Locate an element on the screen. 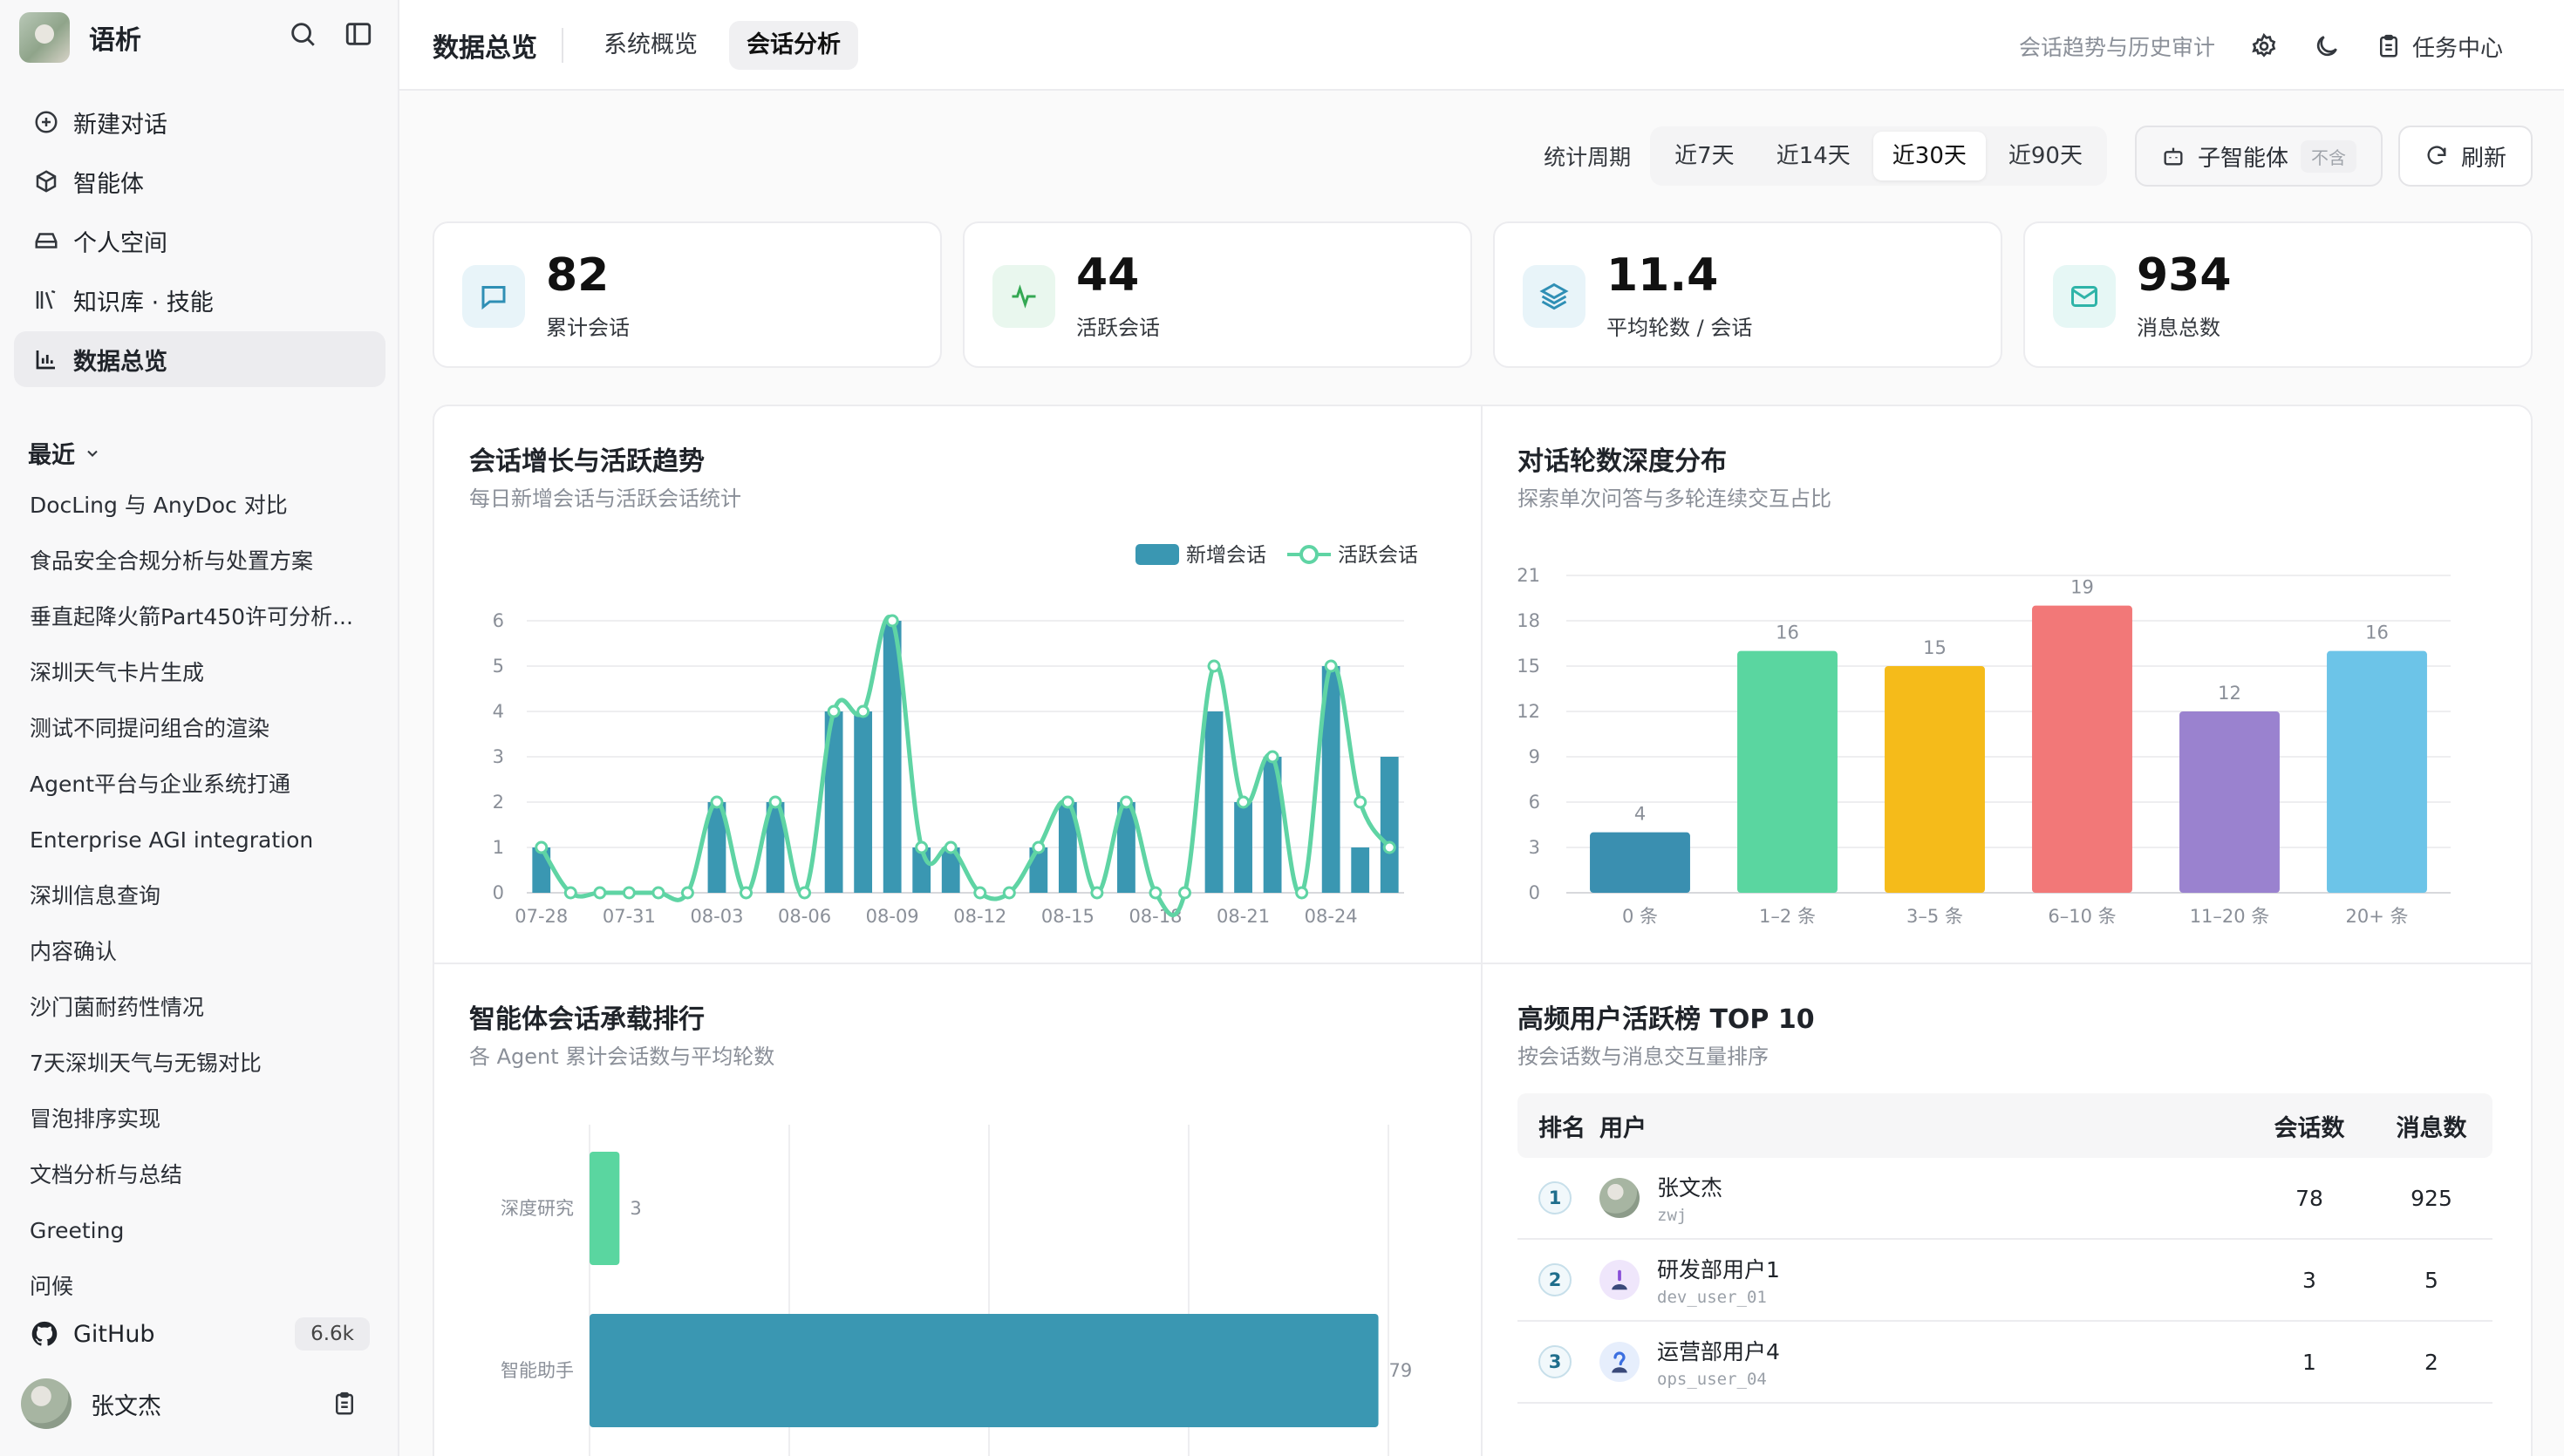 The height and width of the screenshot is (1456, 2564). nav-dashboard: 数据总览 is located at coordinates (199, 359).